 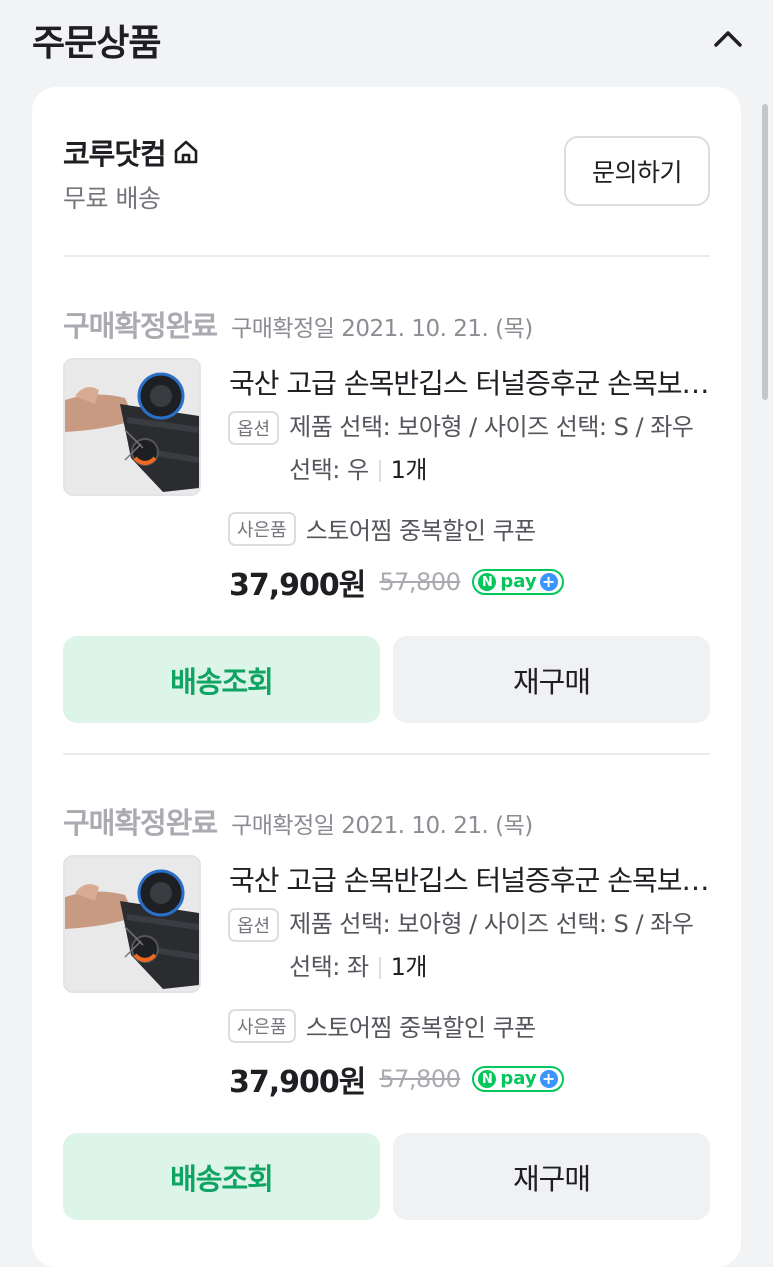 I want to click on option-text: 제품 선택: 보아형 / 사이즈 선택: S / 좌우 선택: 좌 1개, so click(x=500, y=946).